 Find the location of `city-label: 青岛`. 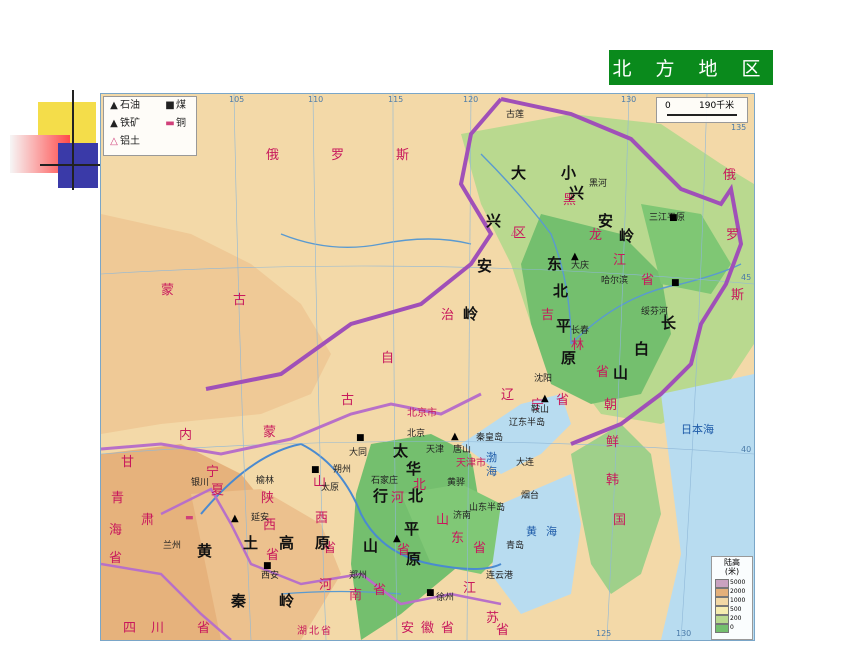

city-label: 青岛 is located at coordinates (515, 546).